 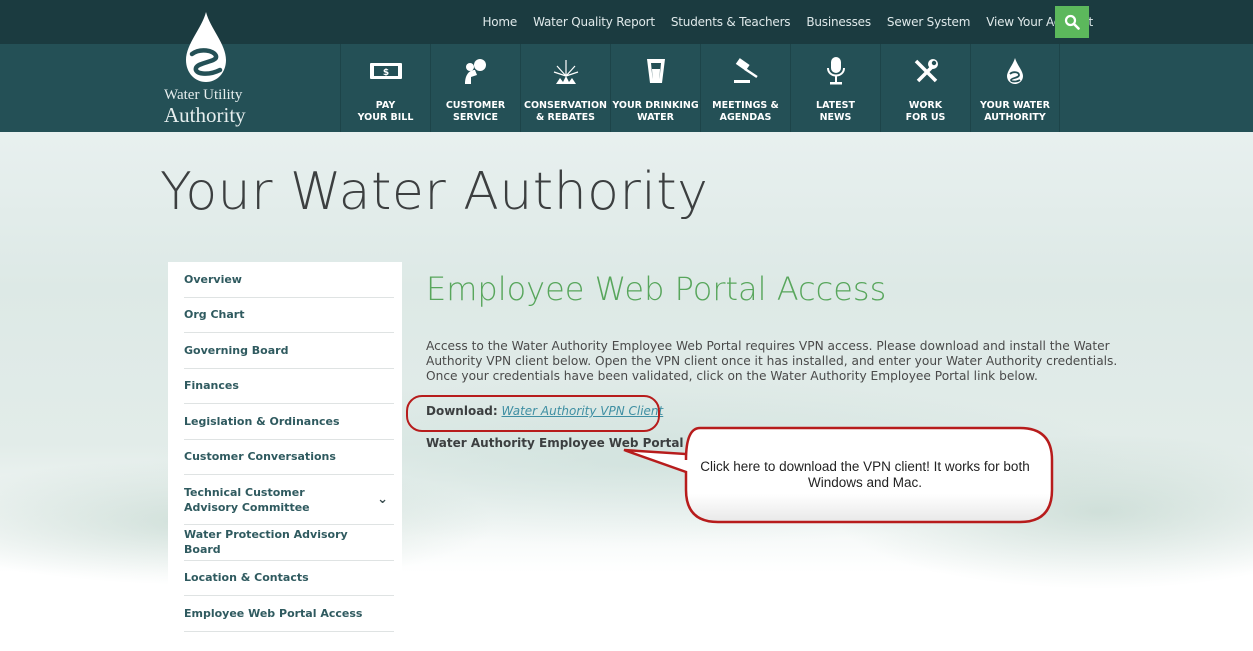 What do you see at coordinates (475, 71) in the screenshot?
I see `customer-service-icon` at bounding box center [475, 71].